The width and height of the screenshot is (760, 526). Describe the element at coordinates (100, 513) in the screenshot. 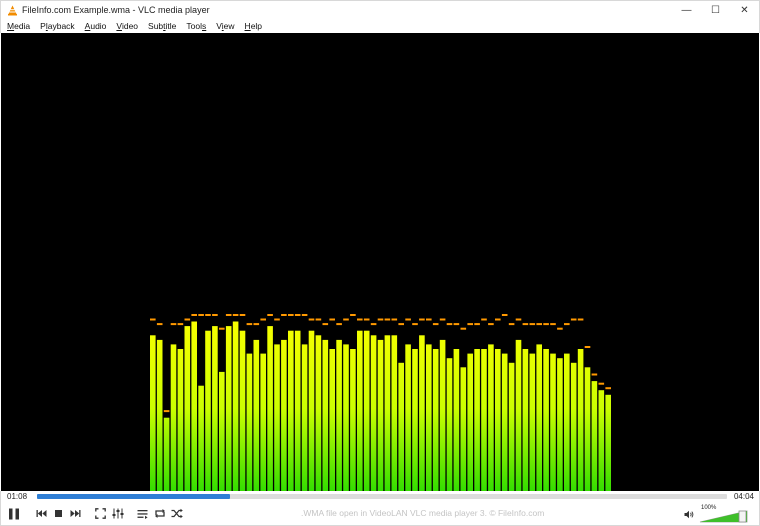

I see `fullscreen-button` at that location.